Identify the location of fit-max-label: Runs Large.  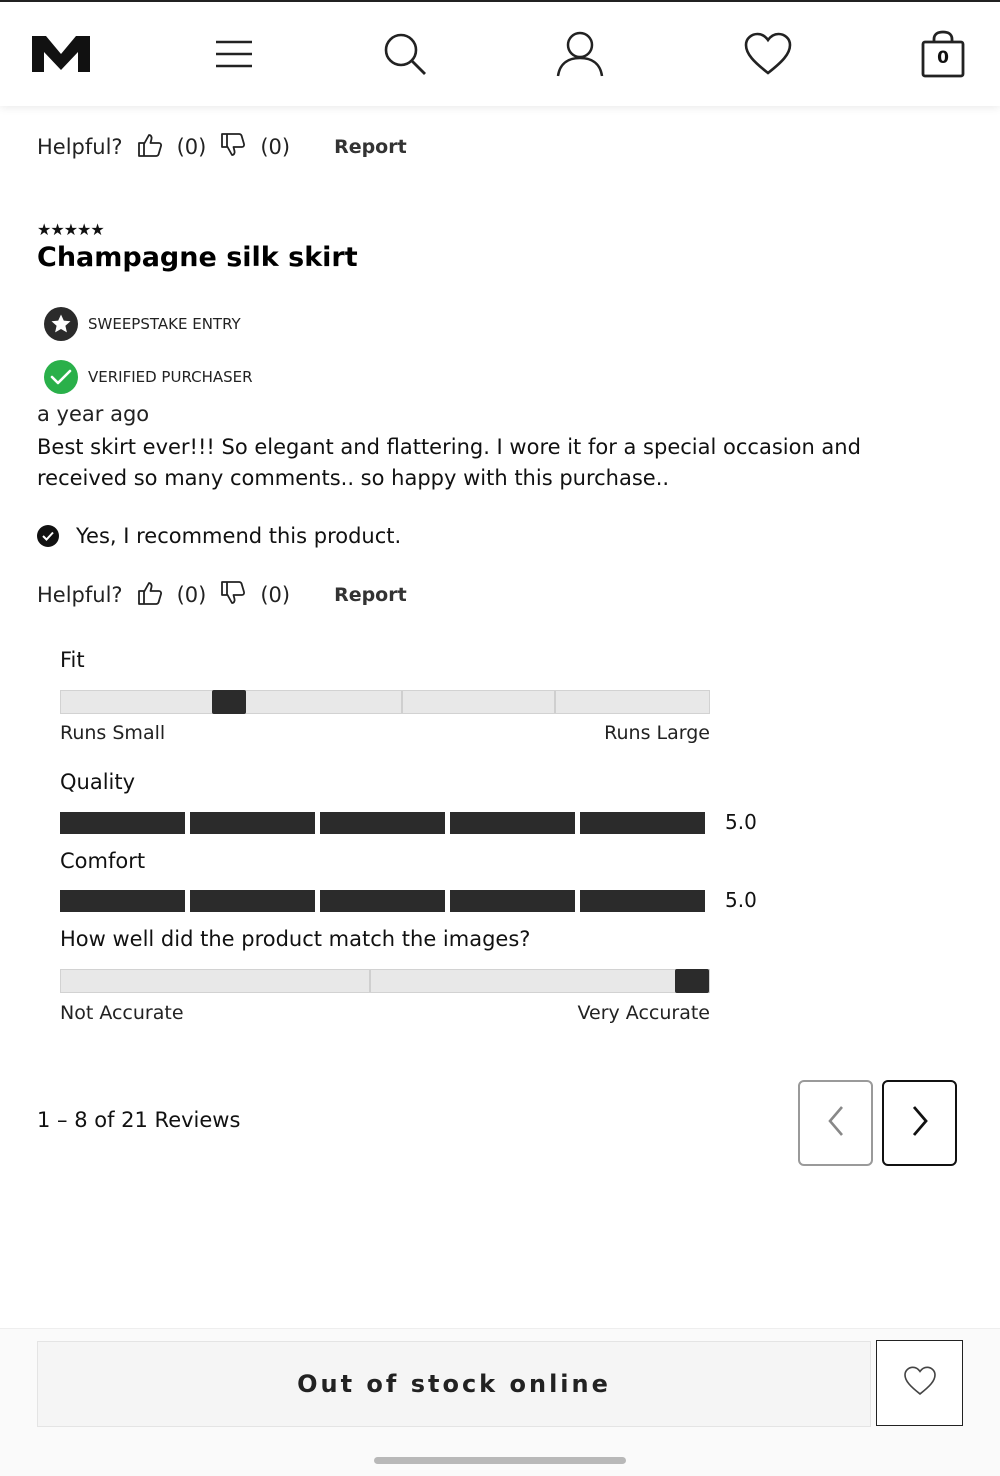
(657, 733).